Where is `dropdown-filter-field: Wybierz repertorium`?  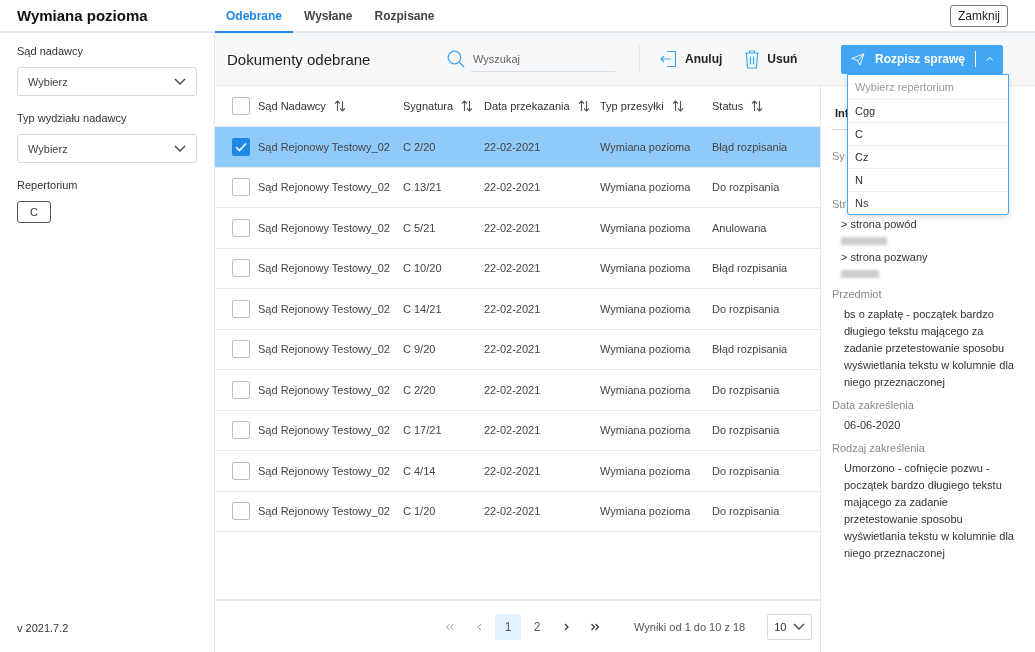
dropdown-filter-field: Wybierz repertorium is located at coordinates (928, 87).